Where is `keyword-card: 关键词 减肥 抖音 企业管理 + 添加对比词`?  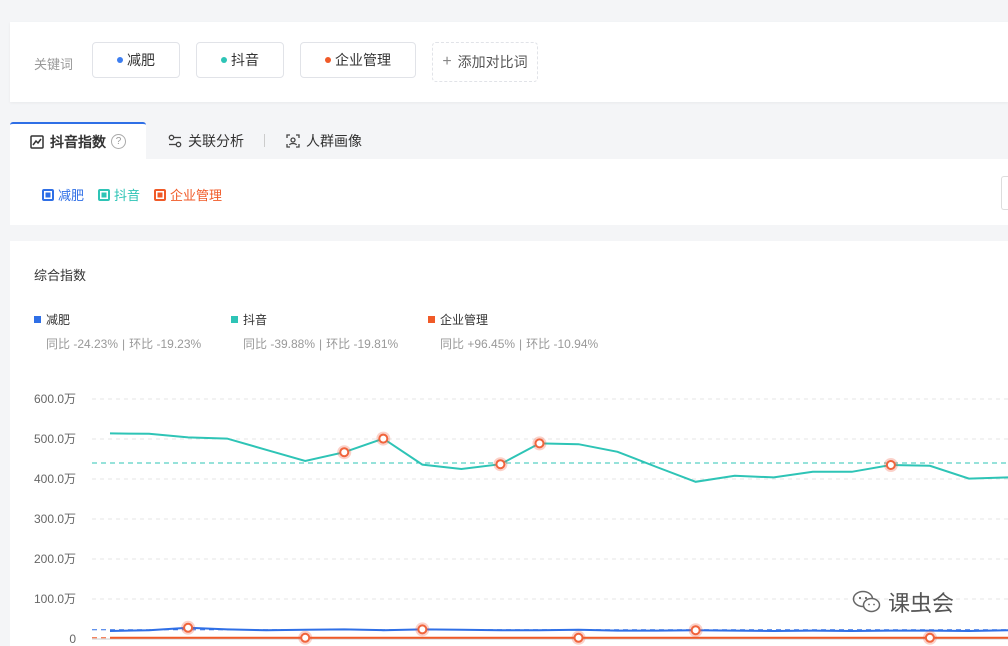 keyword-card: 关键词 减肥 抖音 企业管理 + 添加对比词 is located at coordinates (509, 62).